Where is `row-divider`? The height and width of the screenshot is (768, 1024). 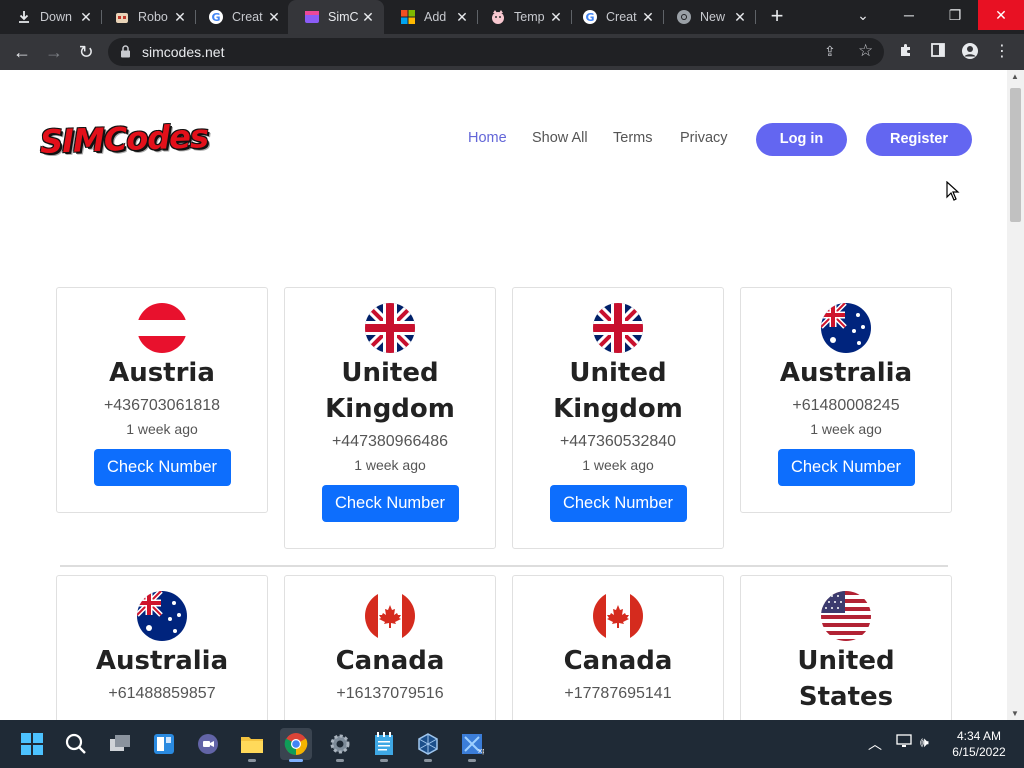
row-divider is located at coordinates (504, 566).